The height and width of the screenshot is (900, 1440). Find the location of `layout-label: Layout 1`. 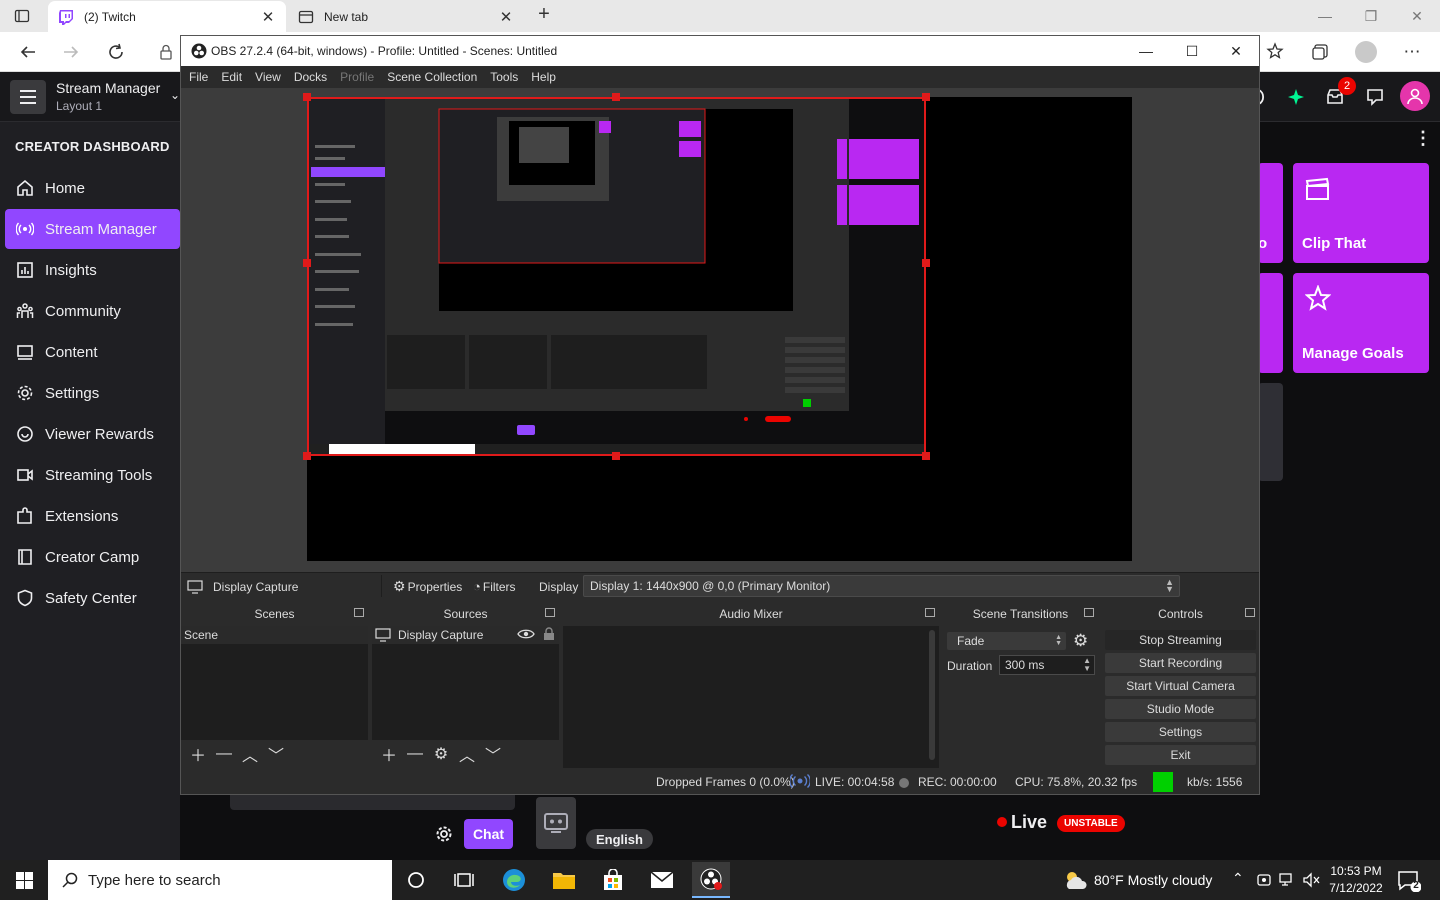

layout-label: Layout 1 is located at coordinates (79, 106).